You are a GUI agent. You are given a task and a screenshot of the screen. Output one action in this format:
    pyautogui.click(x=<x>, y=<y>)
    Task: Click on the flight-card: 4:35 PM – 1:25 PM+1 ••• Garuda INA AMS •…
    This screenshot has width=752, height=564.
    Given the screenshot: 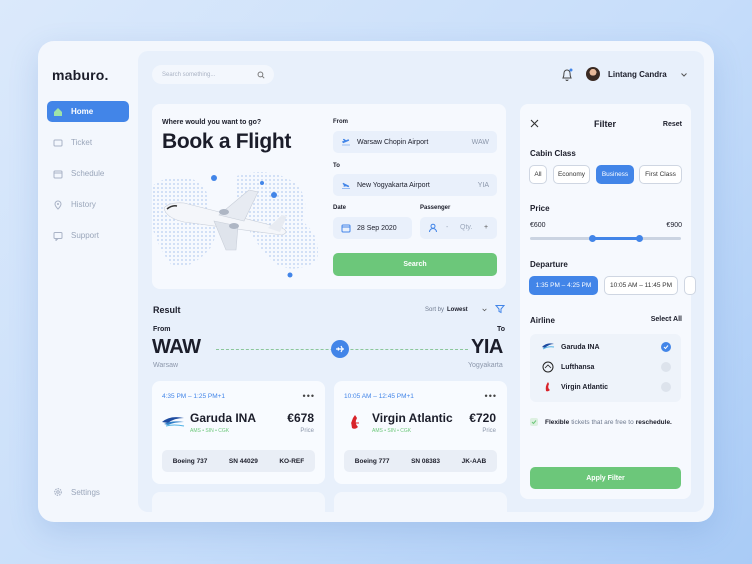 What is the action you would take?
    pyautogui.click(x=238, y=432)
    